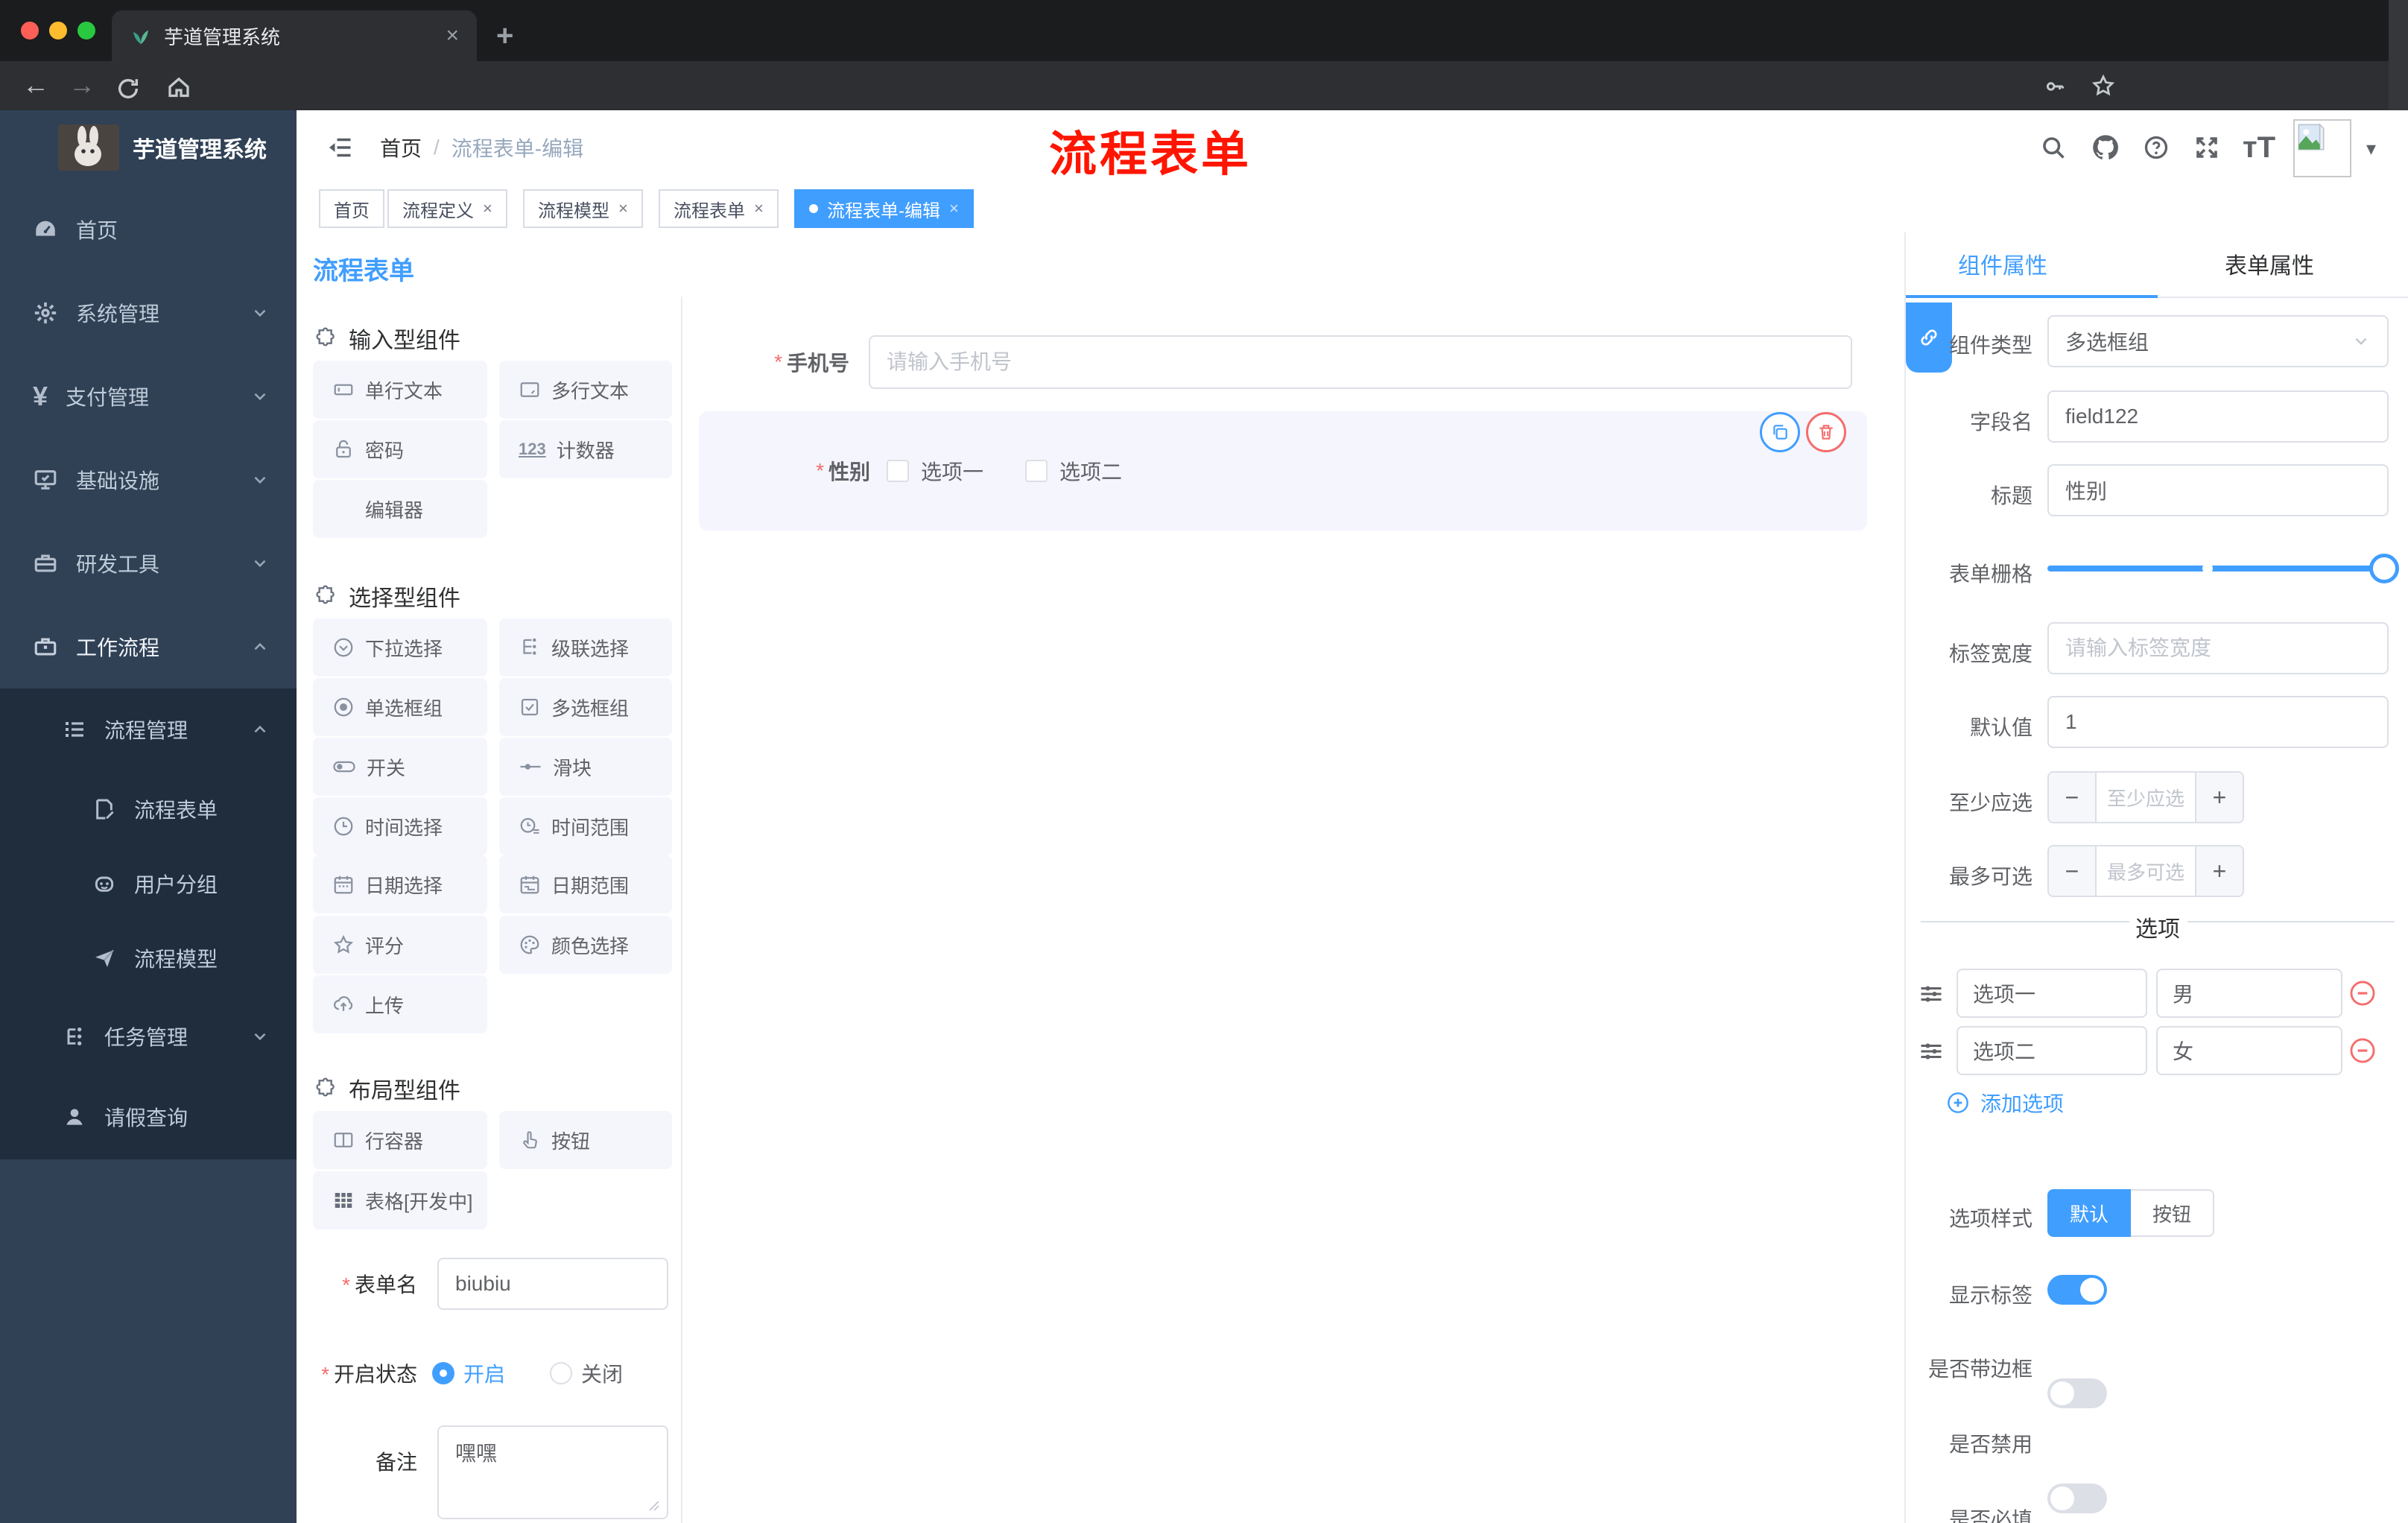  What do you see at coordinates (884, 209) in the screenshot?
I see `tag-process-form-edit: 流程表单-编辑 ×` at bounding box center [884, 209].